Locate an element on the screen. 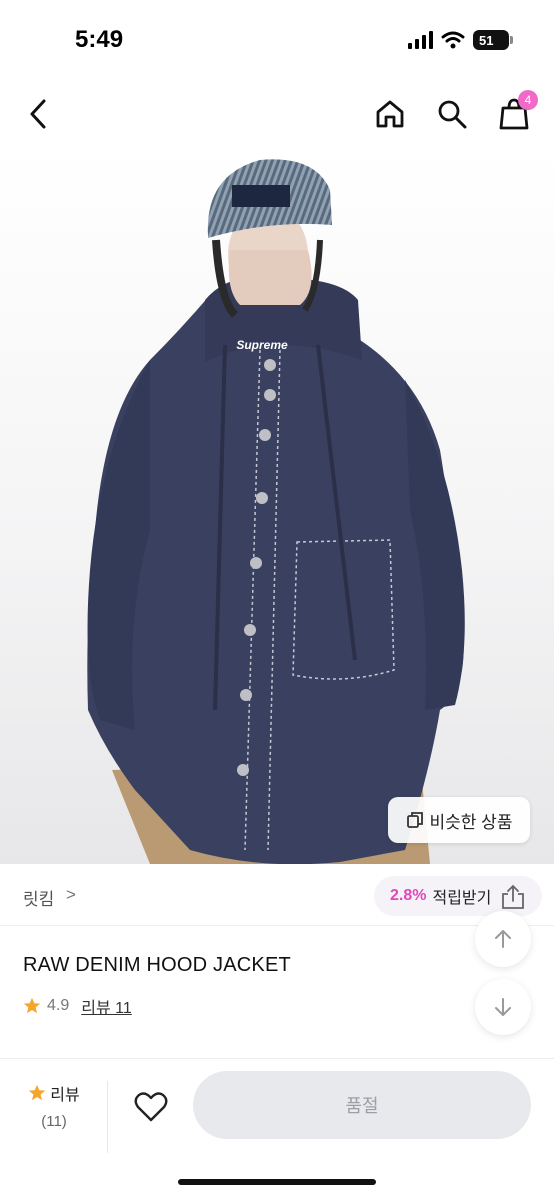 The image size is (554, 1200). rating-row: 4.9 리뷰 11 is located at coordinates (77, 1006).